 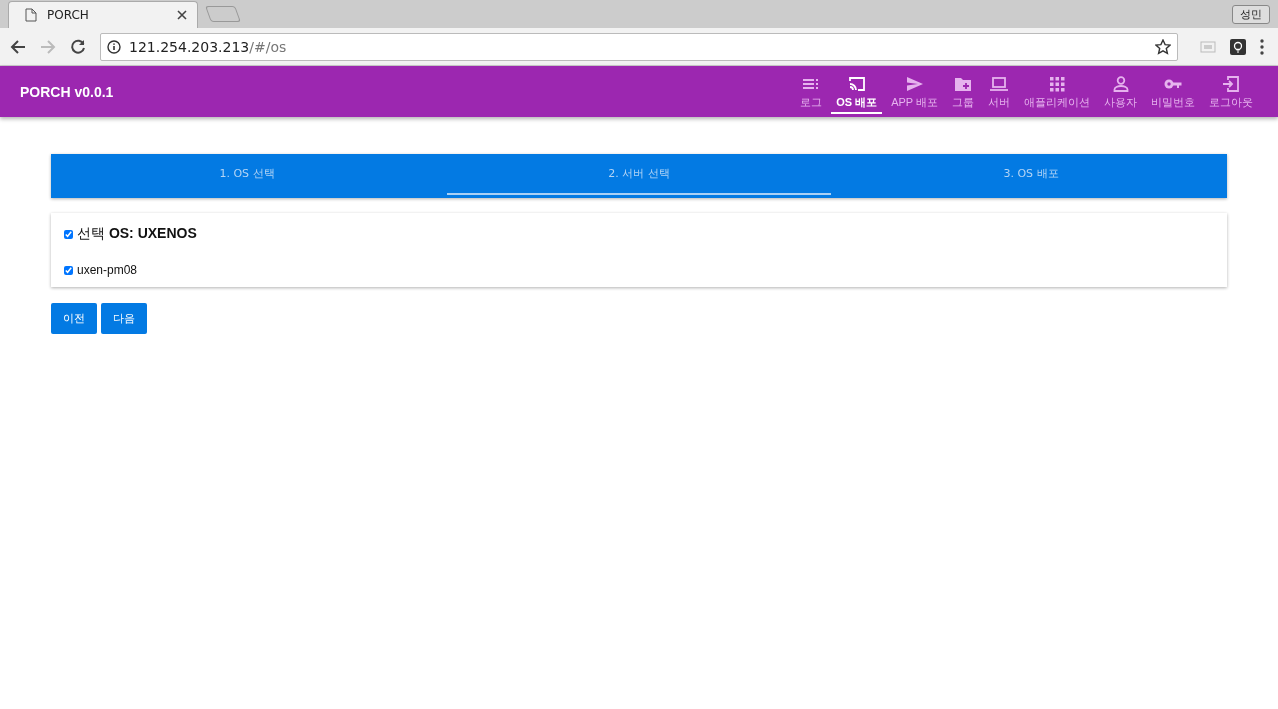 I want to click on nav-item: 로그아웃, so click(x=1231, y=91).